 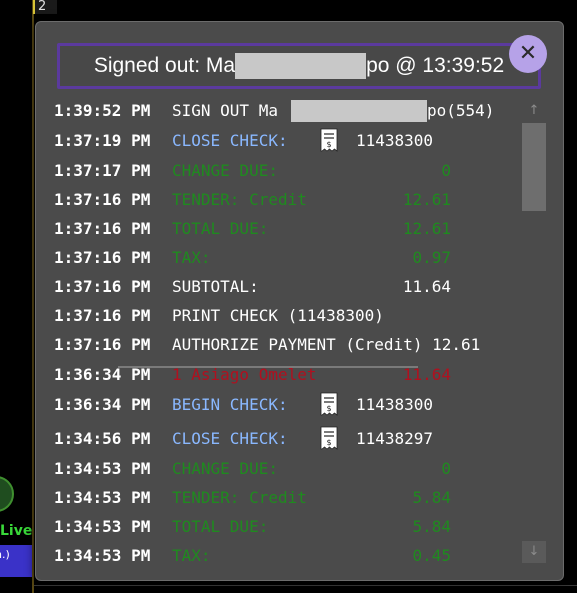 I want to click on log-label-tail: po(554), so click(x=461, y=110).